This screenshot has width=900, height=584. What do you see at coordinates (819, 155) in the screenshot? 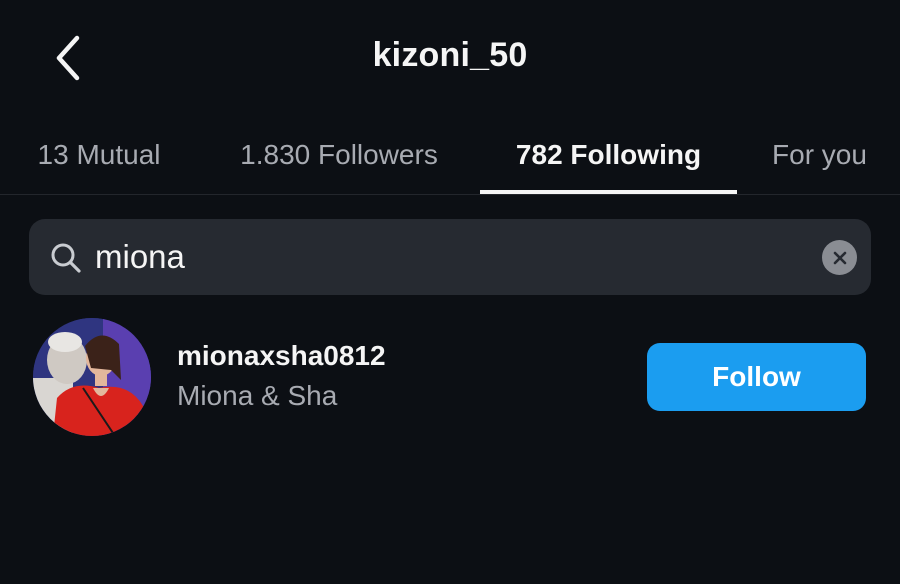
I see `tab-for-you: For you` at bounding box center [819, 155].